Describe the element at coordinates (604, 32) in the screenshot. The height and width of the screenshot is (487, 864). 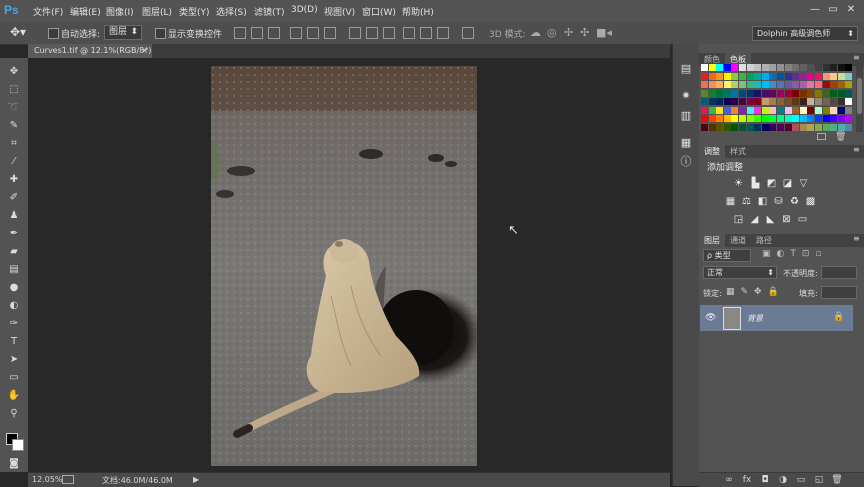
I see `3d-scale-icon: ■◂` at that location.